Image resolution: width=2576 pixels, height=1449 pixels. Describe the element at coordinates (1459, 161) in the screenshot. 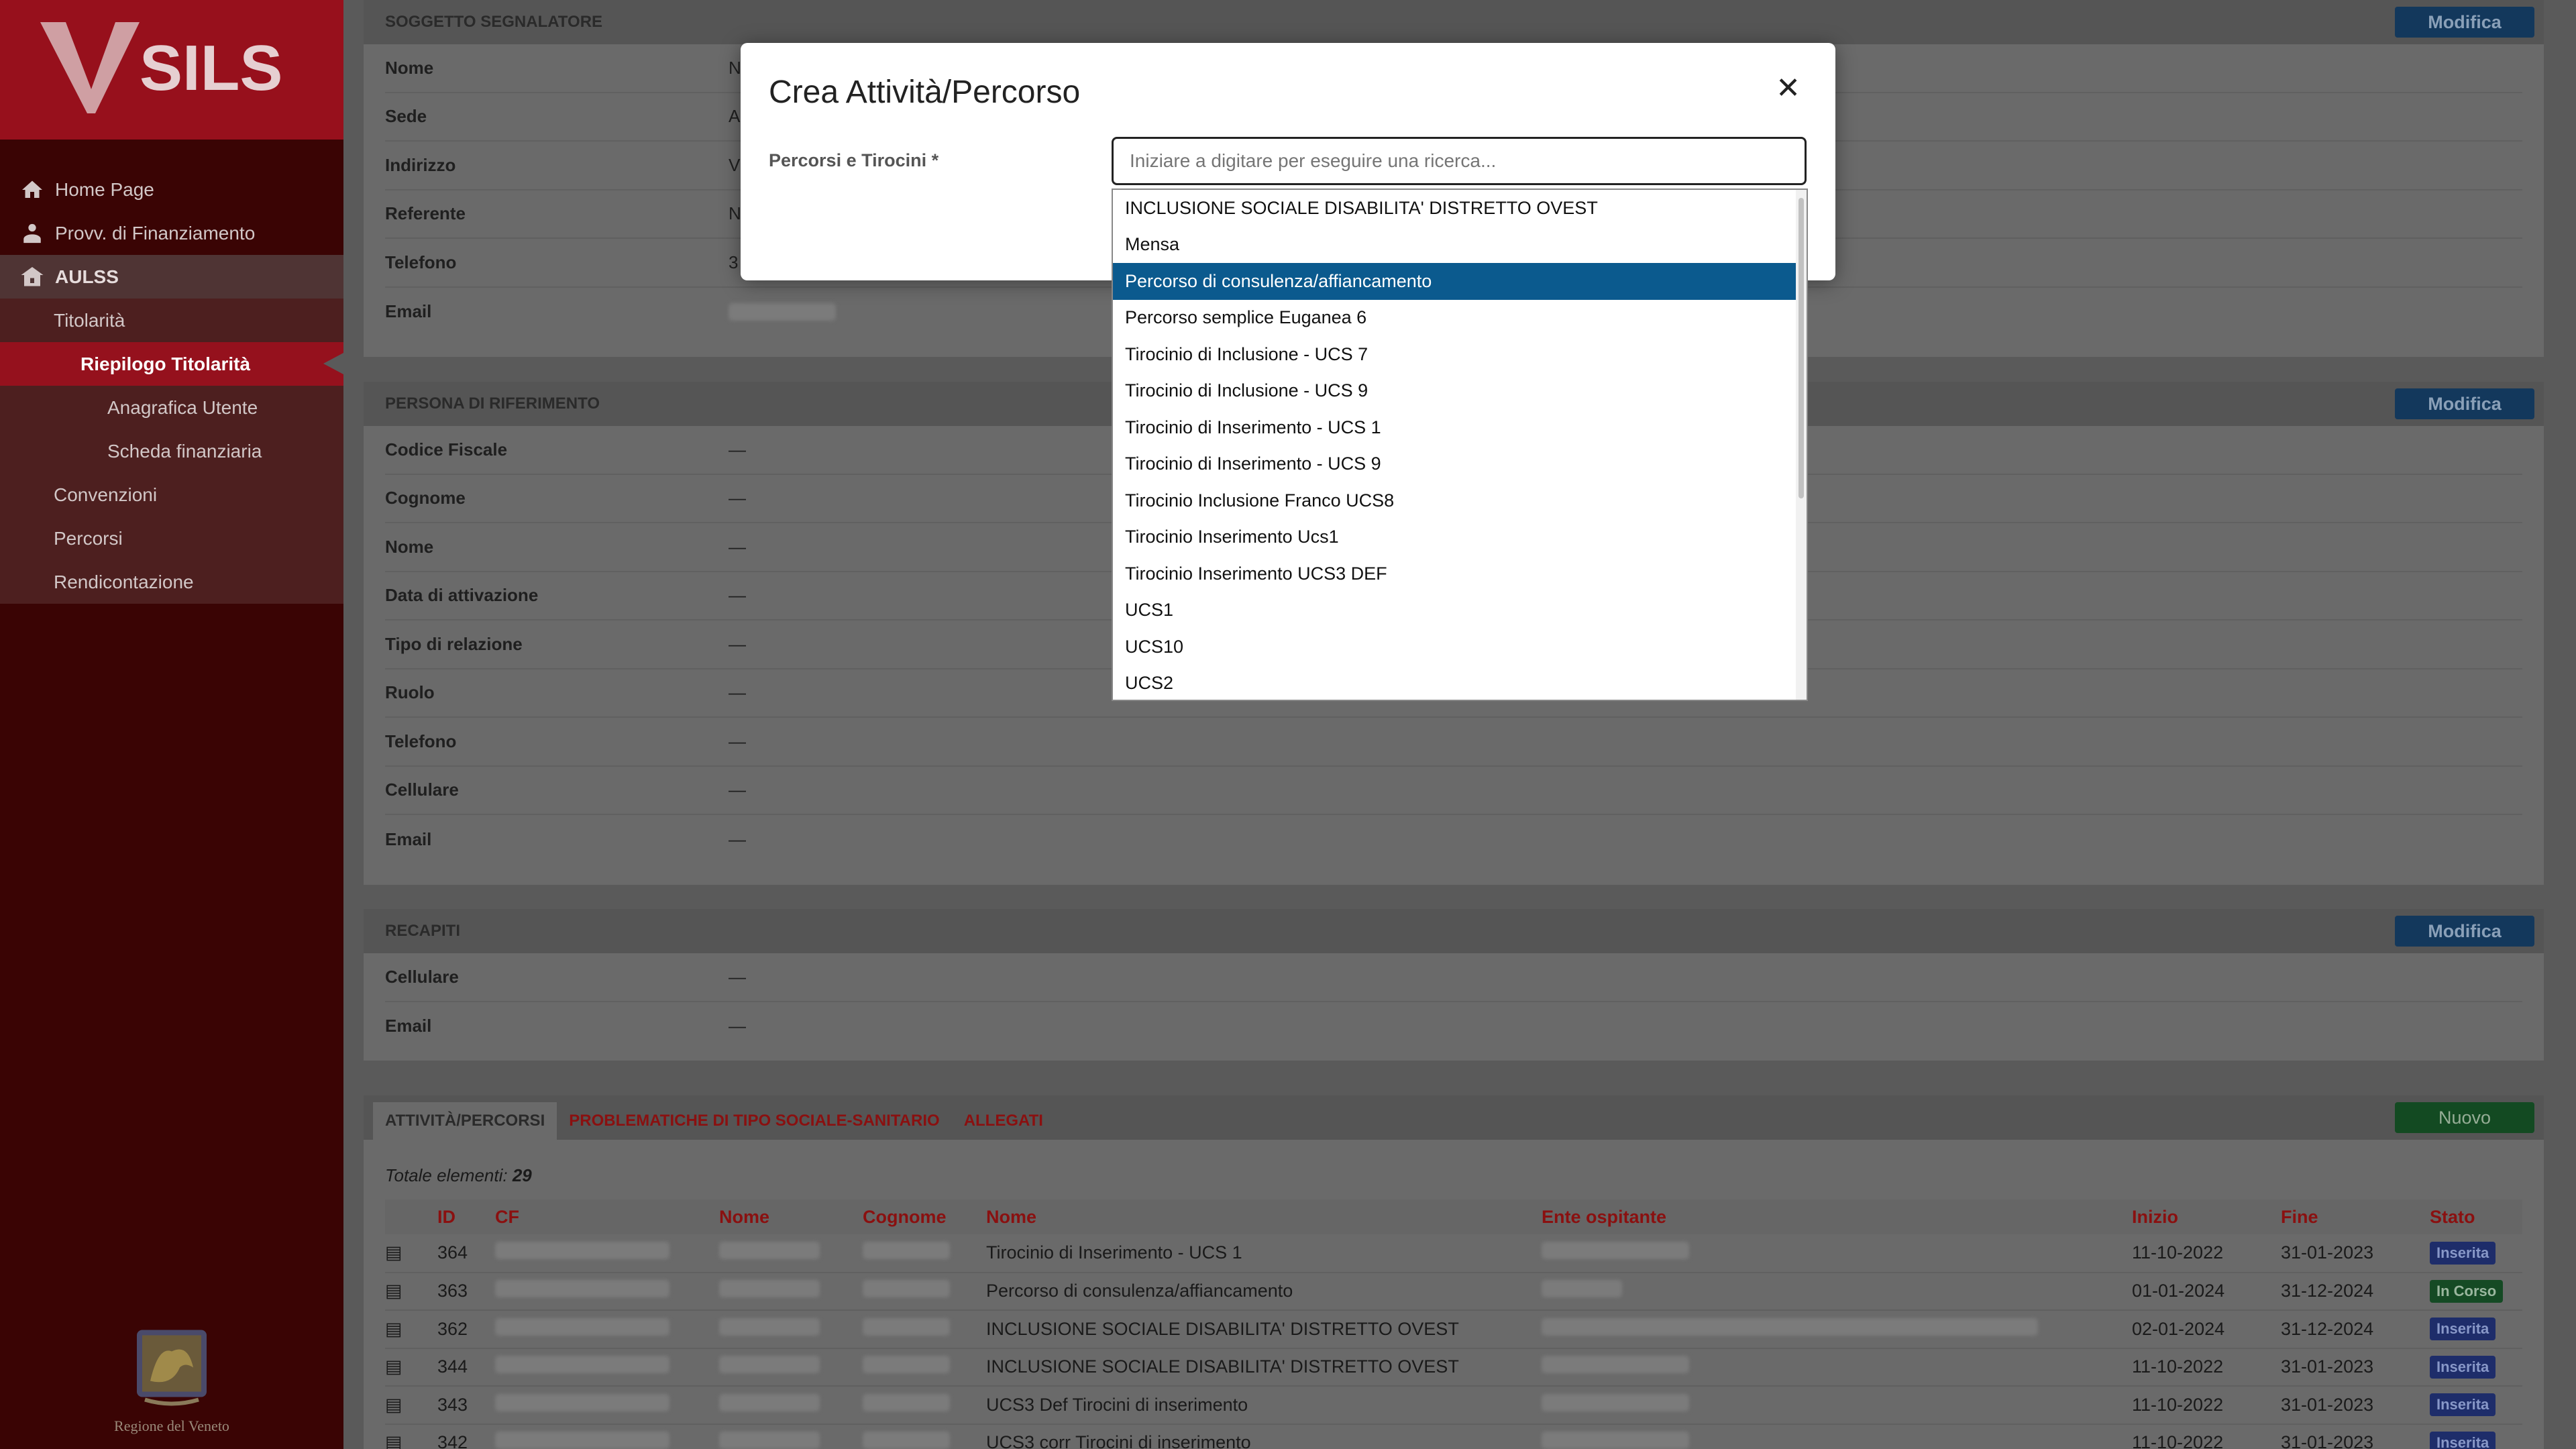

I see `percorsi-search-input` at that location.